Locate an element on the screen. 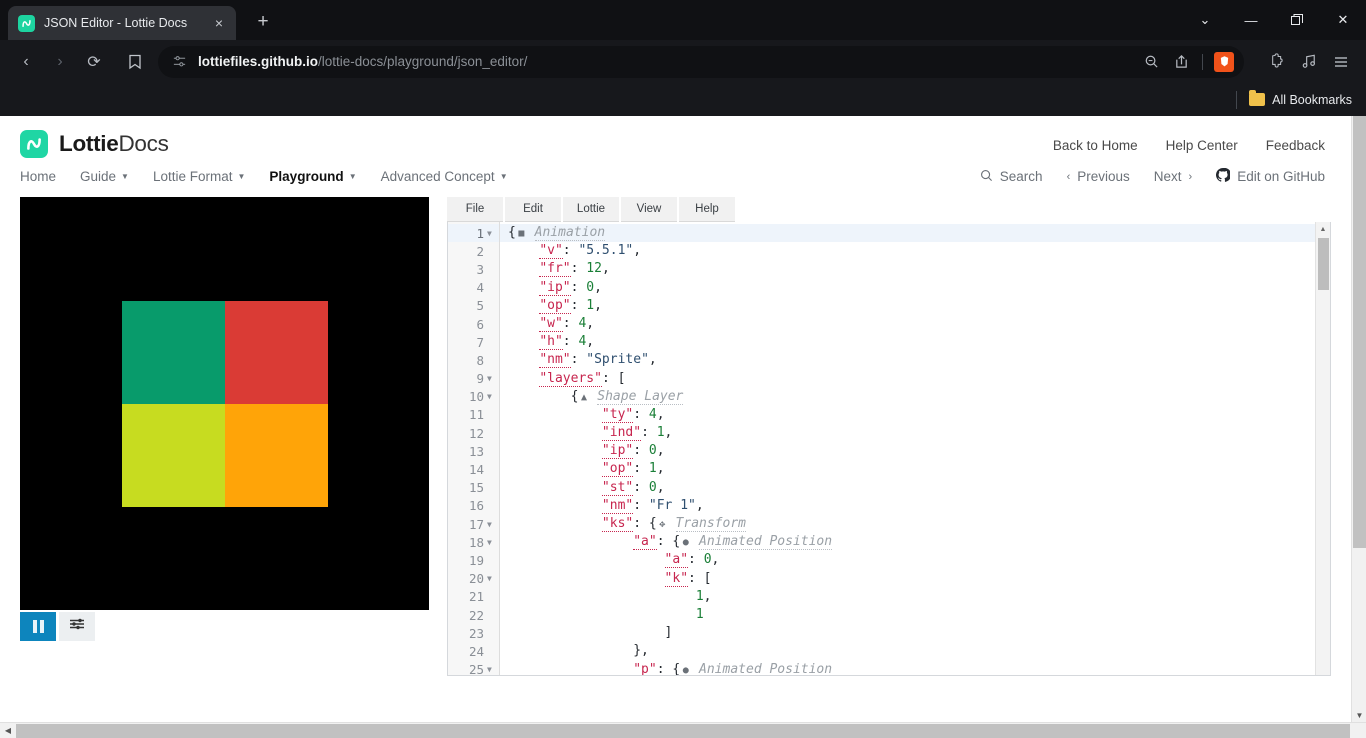 The image size is (1366, 738). menu-help: Help is located at coordinates (707, 209).